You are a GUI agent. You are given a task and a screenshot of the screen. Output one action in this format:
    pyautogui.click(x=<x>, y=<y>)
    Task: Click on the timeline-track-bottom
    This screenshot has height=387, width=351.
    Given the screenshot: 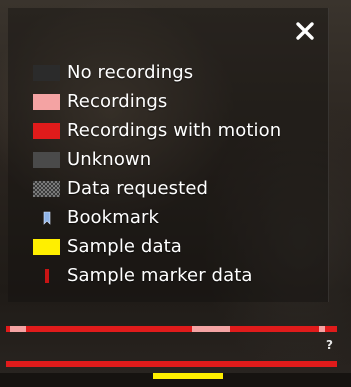 What is the action you would take?
    pyautogui.click(x=175, y=364)
    